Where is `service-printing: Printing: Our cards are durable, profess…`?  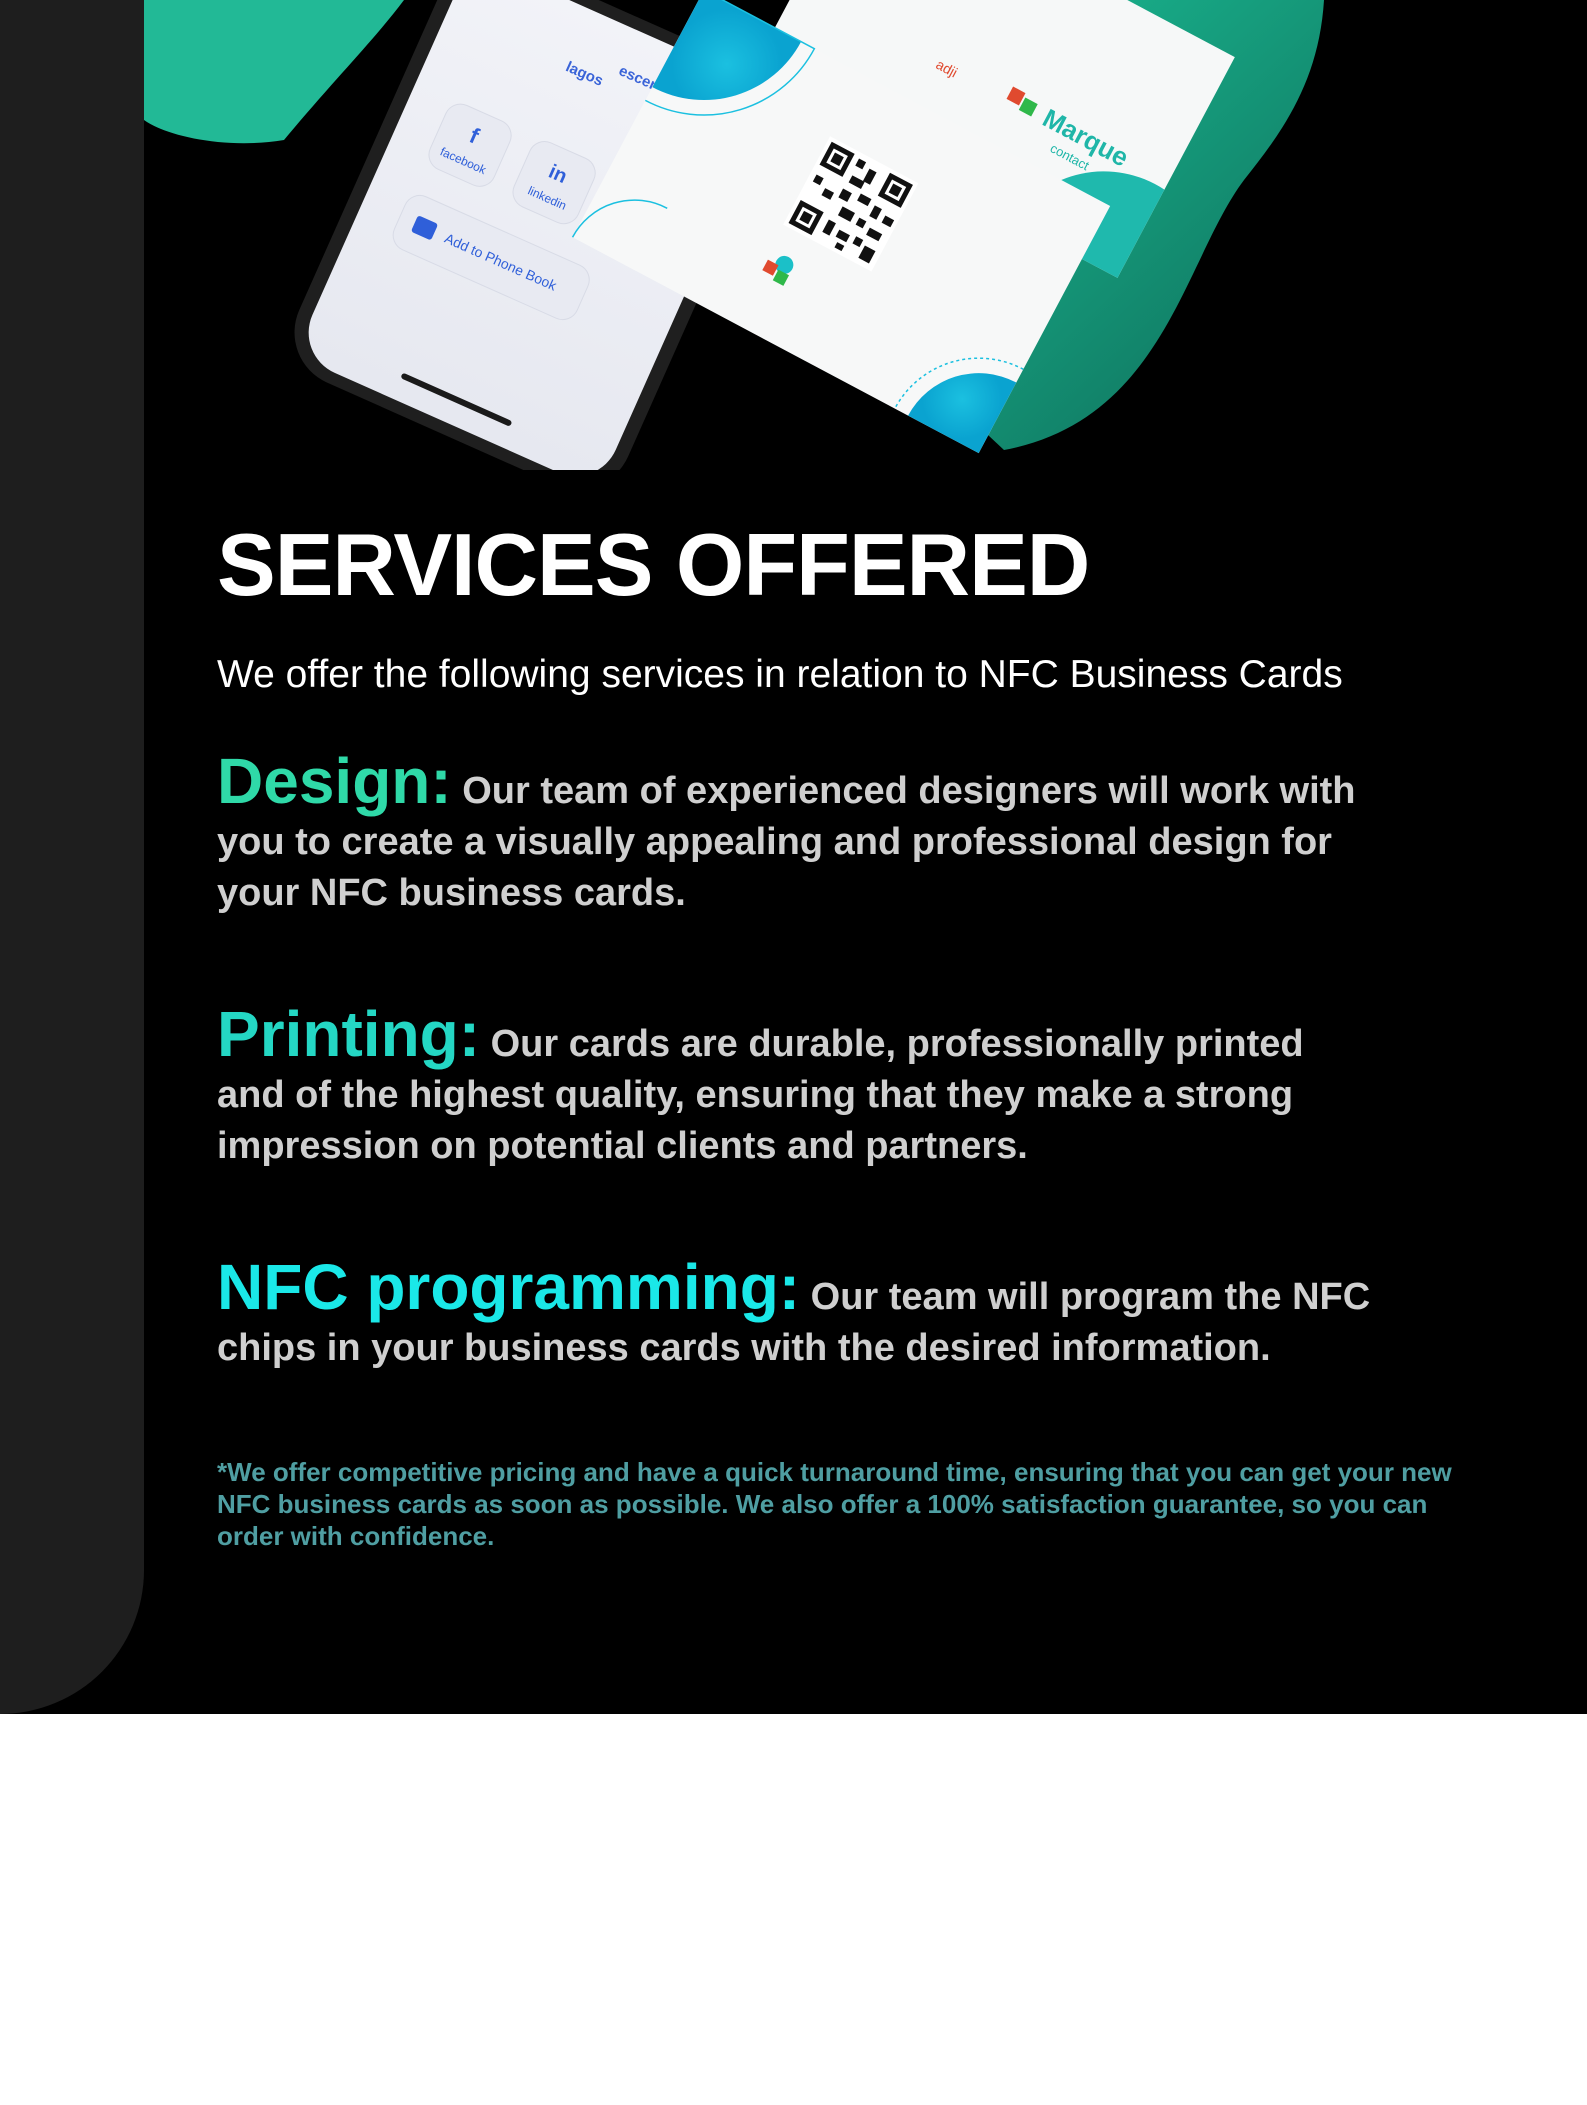 service-printing: Printing: Our cards are durable, profess… is located at coordinates (797, 1087).